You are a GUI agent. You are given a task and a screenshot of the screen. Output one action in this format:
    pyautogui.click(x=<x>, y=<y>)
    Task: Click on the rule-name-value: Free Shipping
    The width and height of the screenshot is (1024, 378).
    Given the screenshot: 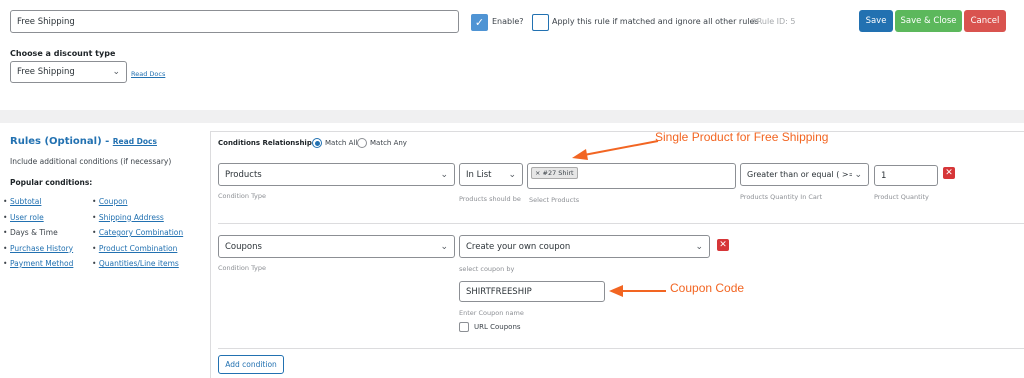 What is the action you would take?
    pyautogui.click(x=46, y=21)
    